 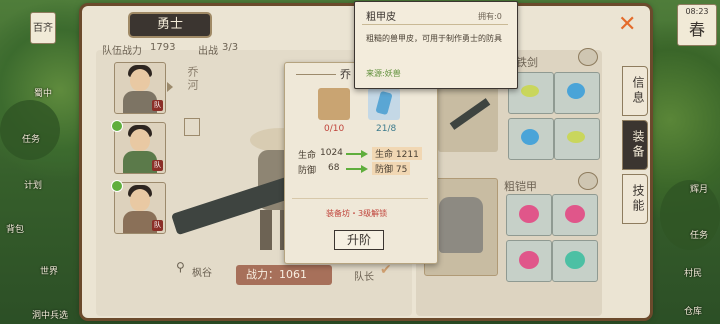 I want to click on tooltip-title: 粗甲皮, so click(x=381, y=17).